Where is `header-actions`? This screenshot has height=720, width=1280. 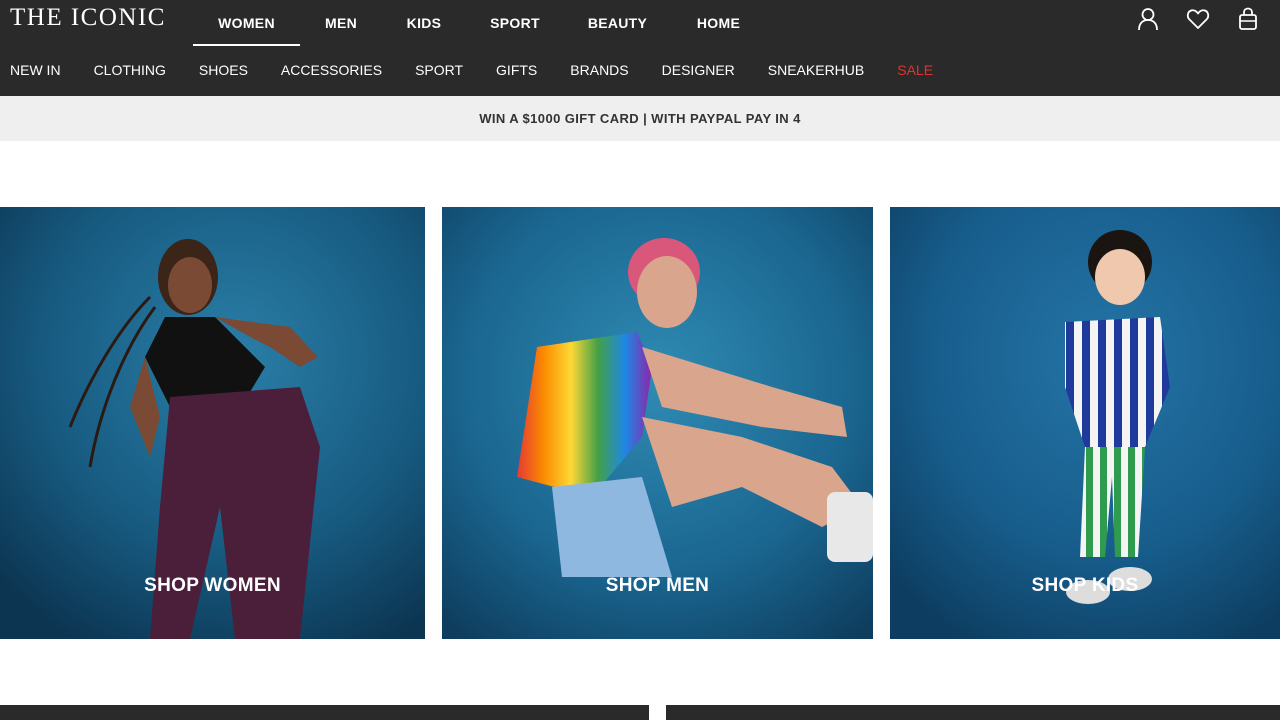 header-actions is located at coordinates (1198, 19).